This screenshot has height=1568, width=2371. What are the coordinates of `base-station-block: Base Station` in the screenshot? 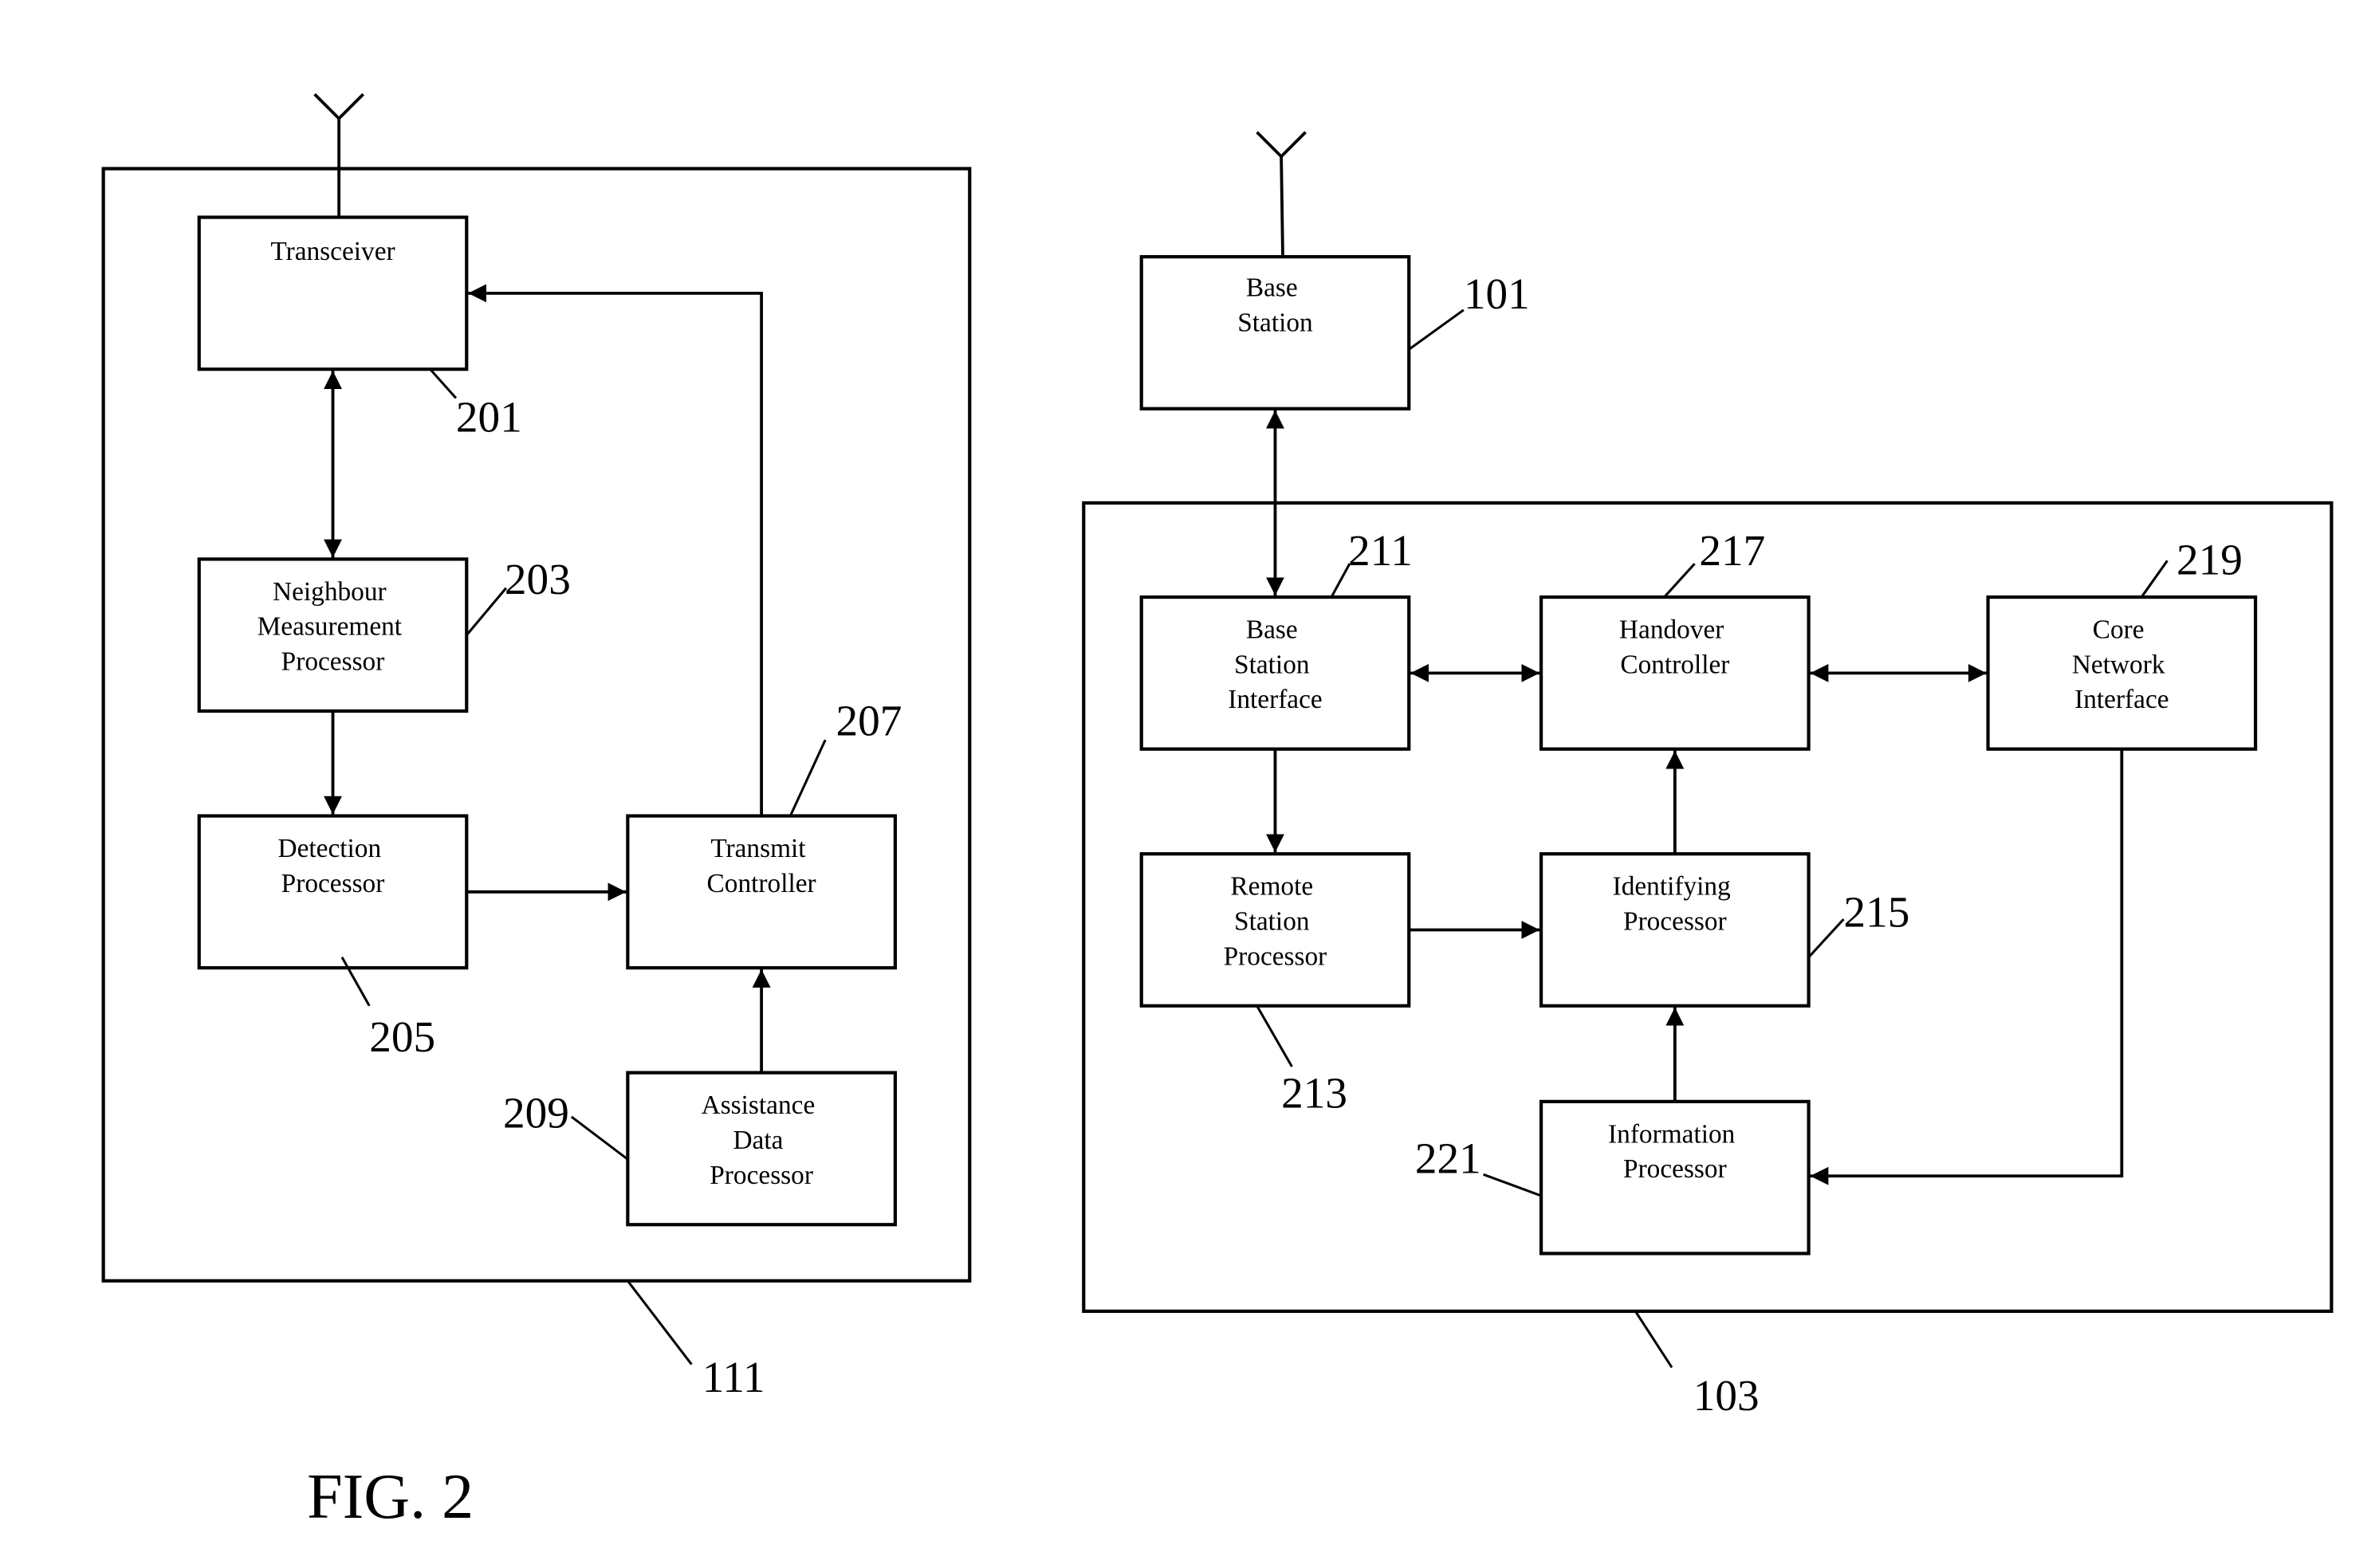 It's located at (1275, 333).